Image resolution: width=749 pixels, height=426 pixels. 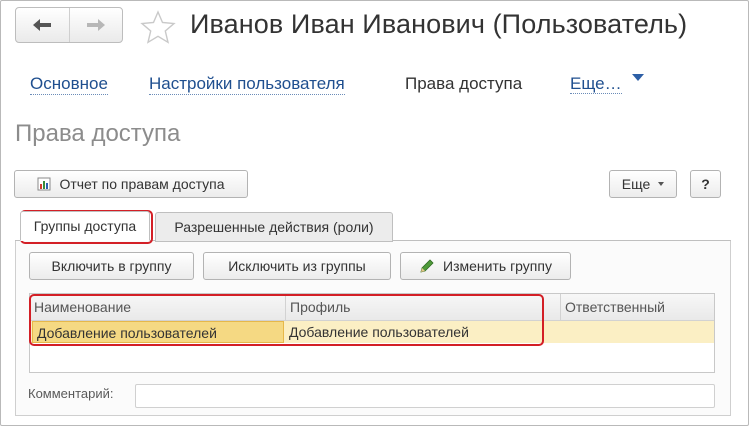 I want to click on tab-roles: Разрешенные действия (роли), so click(x=274, y=227).